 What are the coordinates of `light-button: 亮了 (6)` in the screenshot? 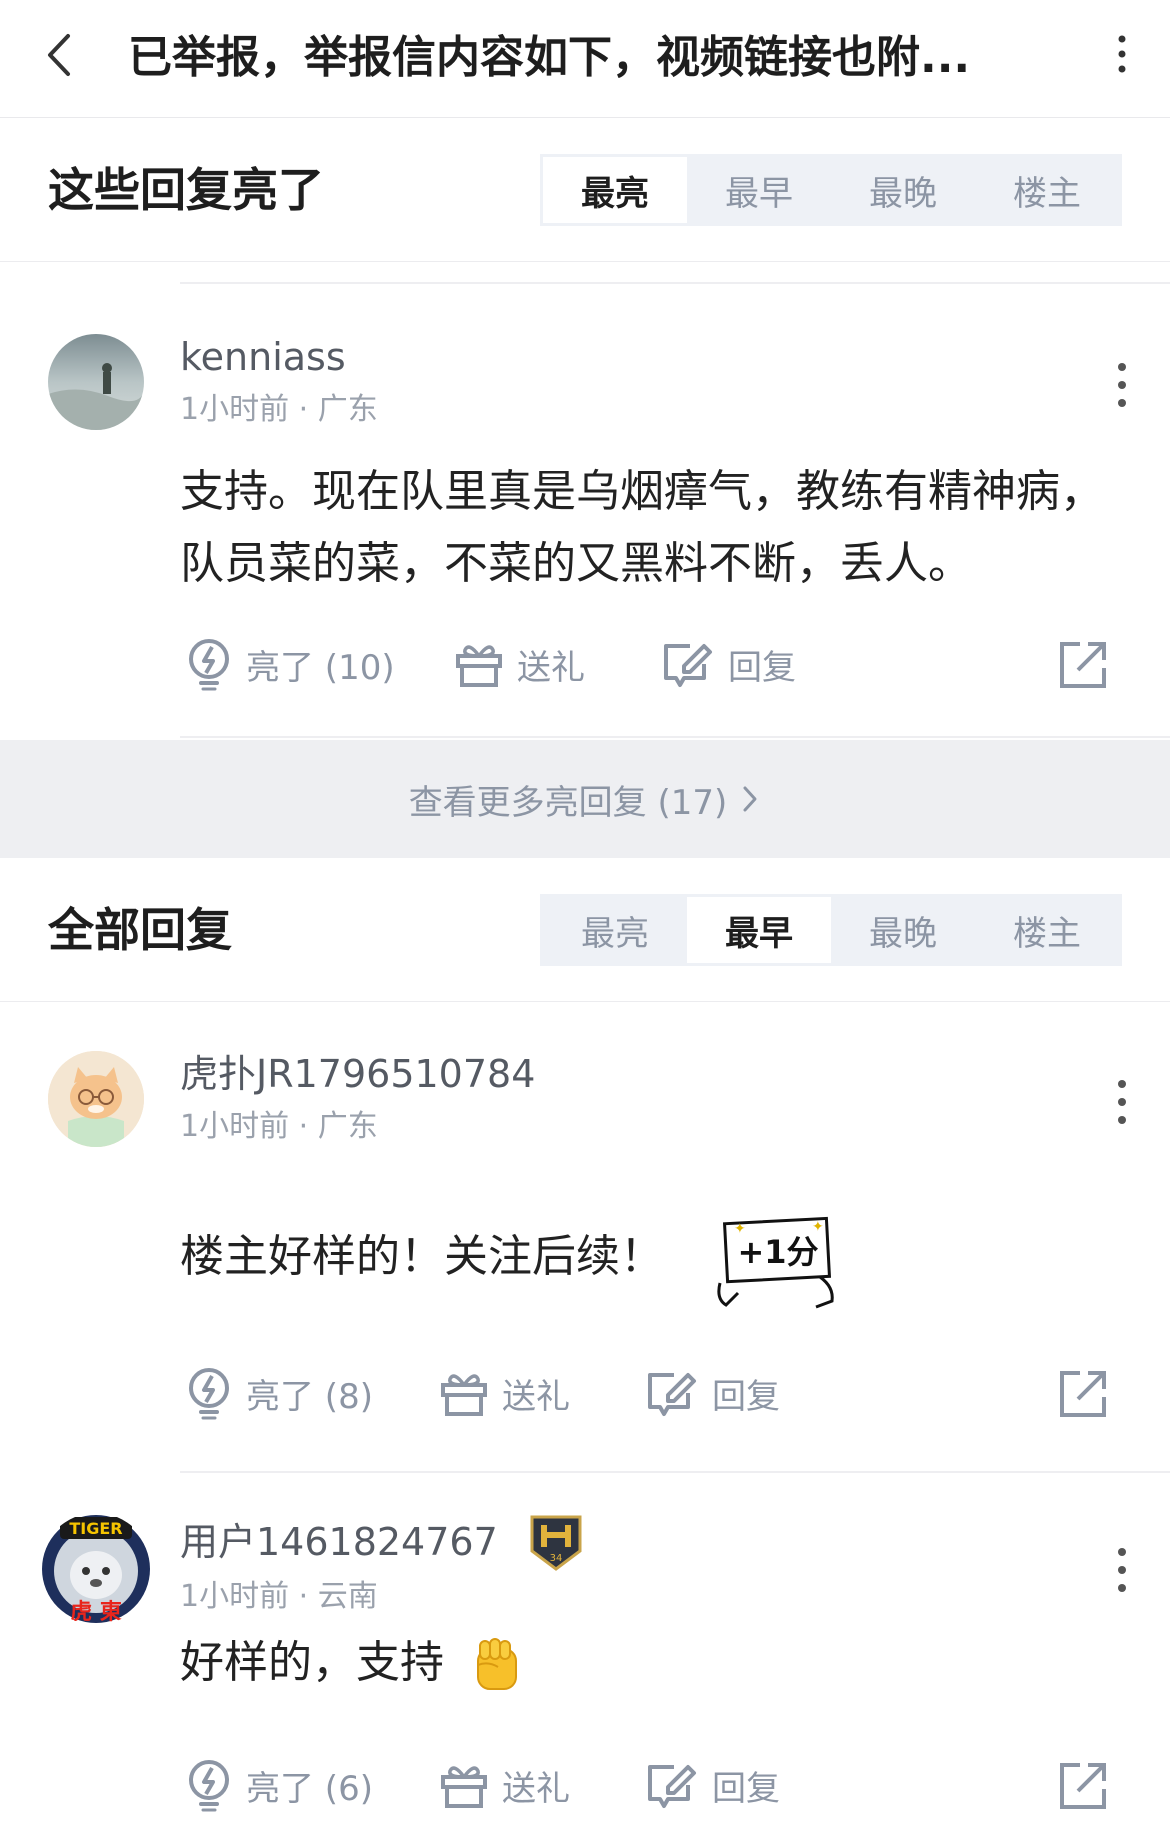 It's located at (279, 1785).